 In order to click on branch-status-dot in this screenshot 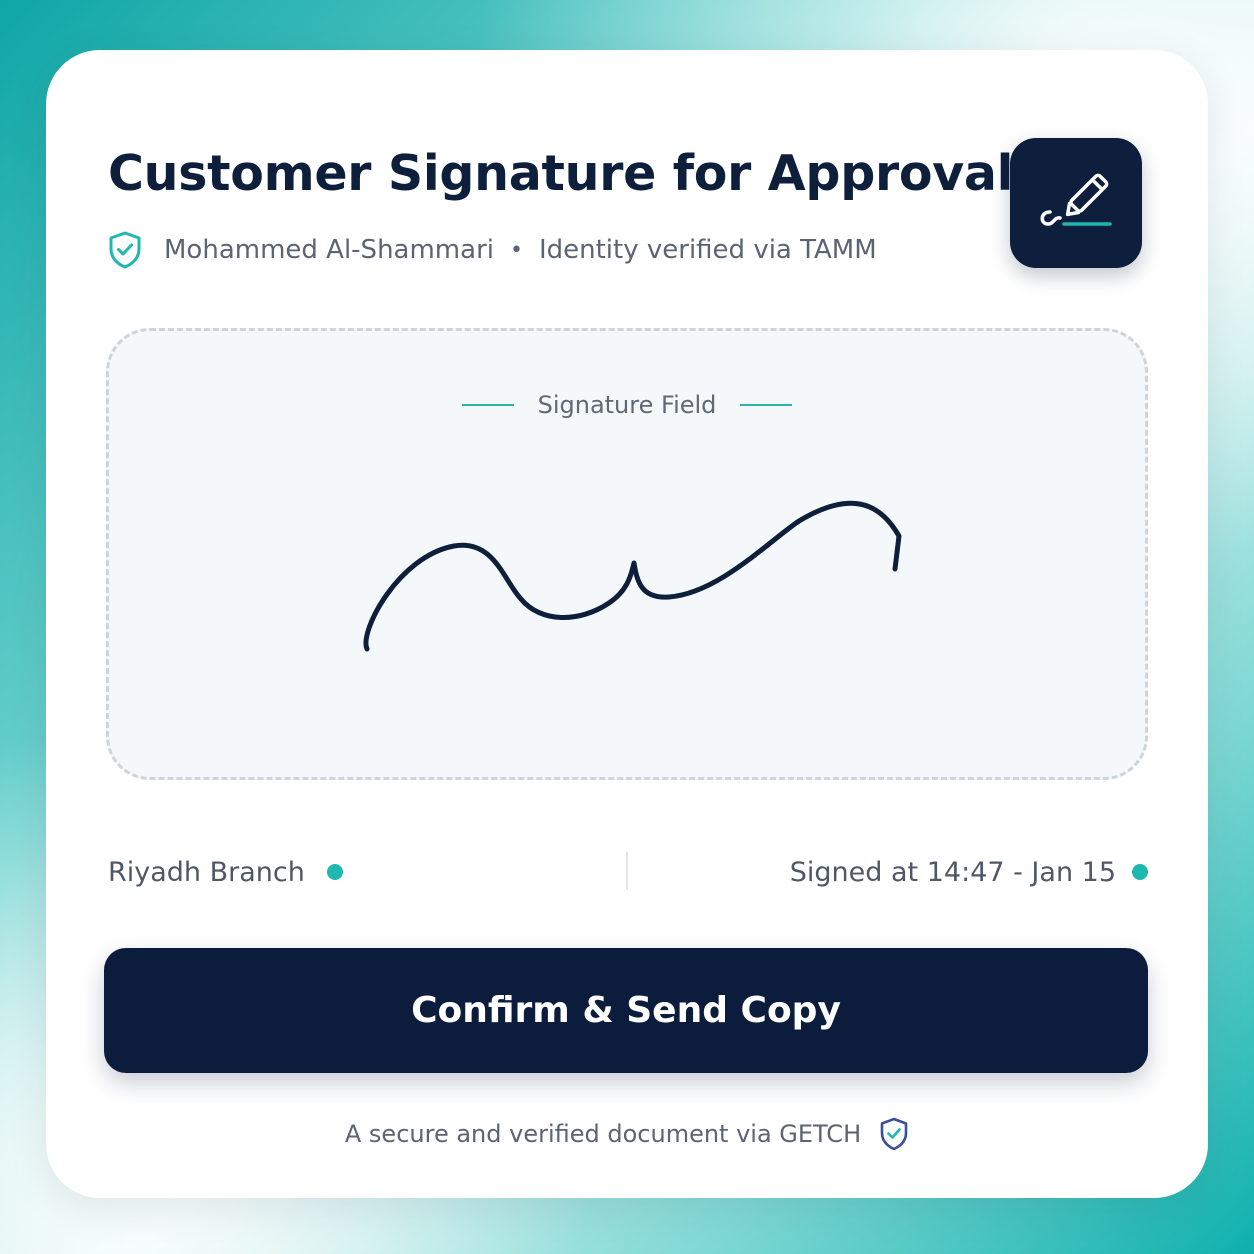, I will do `click(334, 872)`.